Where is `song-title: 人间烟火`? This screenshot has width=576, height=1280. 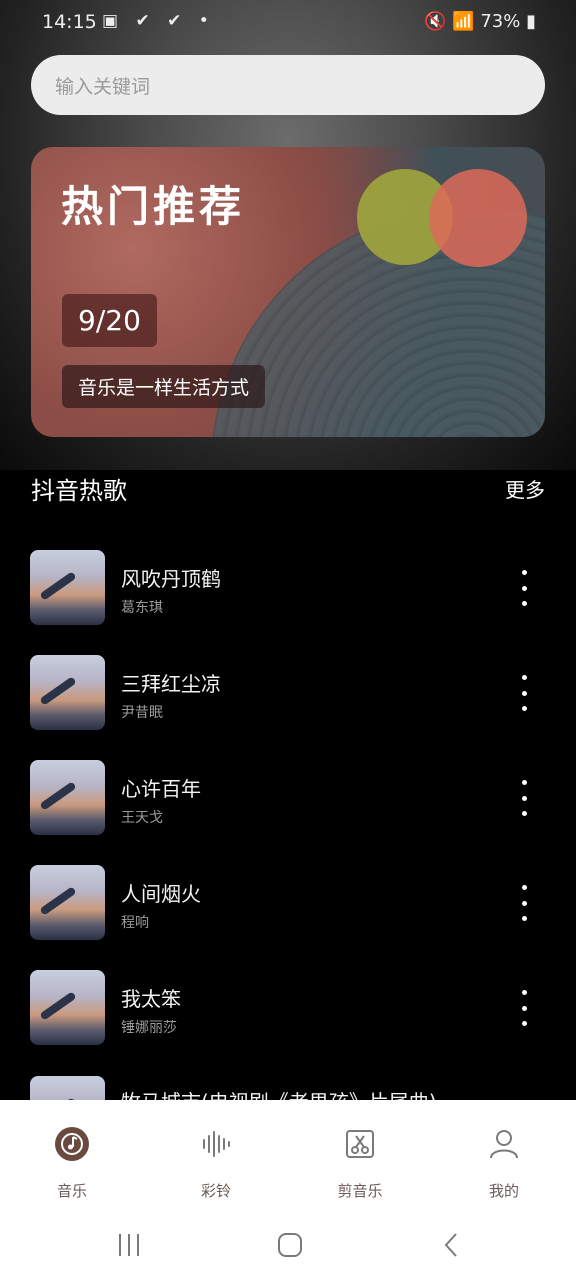 song-title: 人间烟火 is located at coordinates (161, 894).